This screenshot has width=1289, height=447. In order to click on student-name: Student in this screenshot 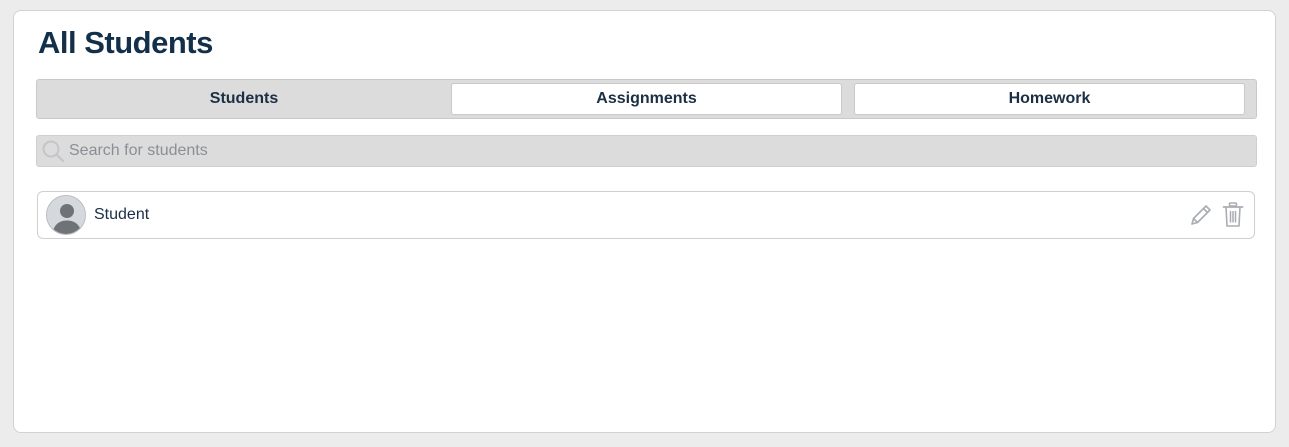, I will do `click(122, 214)`.